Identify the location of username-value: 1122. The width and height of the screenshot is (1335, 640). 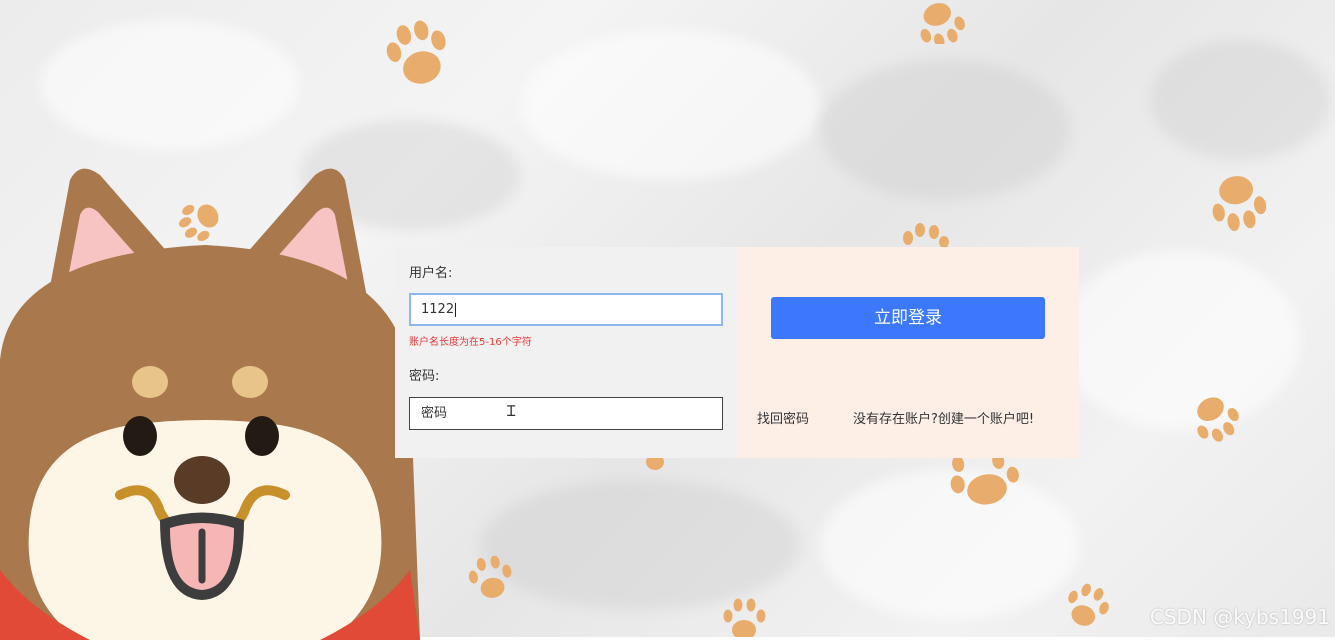
(437, 309).